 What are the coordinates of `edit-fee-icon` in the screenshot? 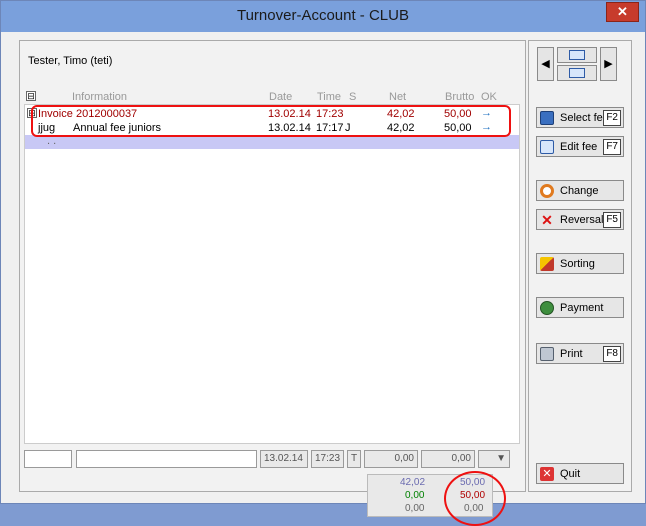 It's located at (547, 146).